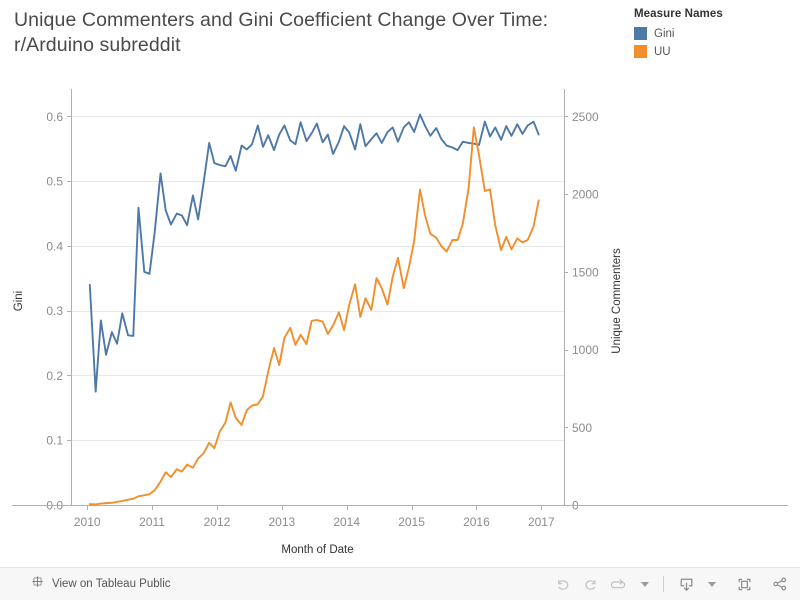  I want to click on undo-icon, so click(563, 584).